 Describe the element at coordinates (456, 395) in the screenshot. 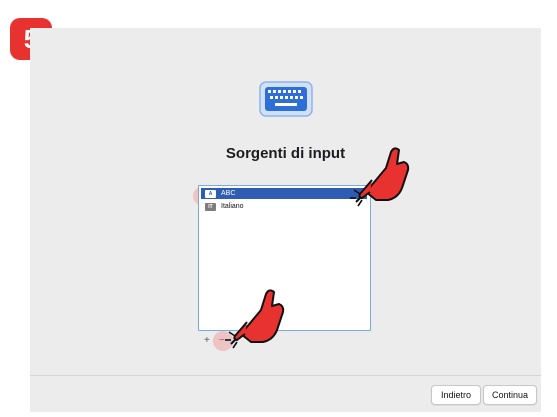

I see `back-button: Indietro` at that location.